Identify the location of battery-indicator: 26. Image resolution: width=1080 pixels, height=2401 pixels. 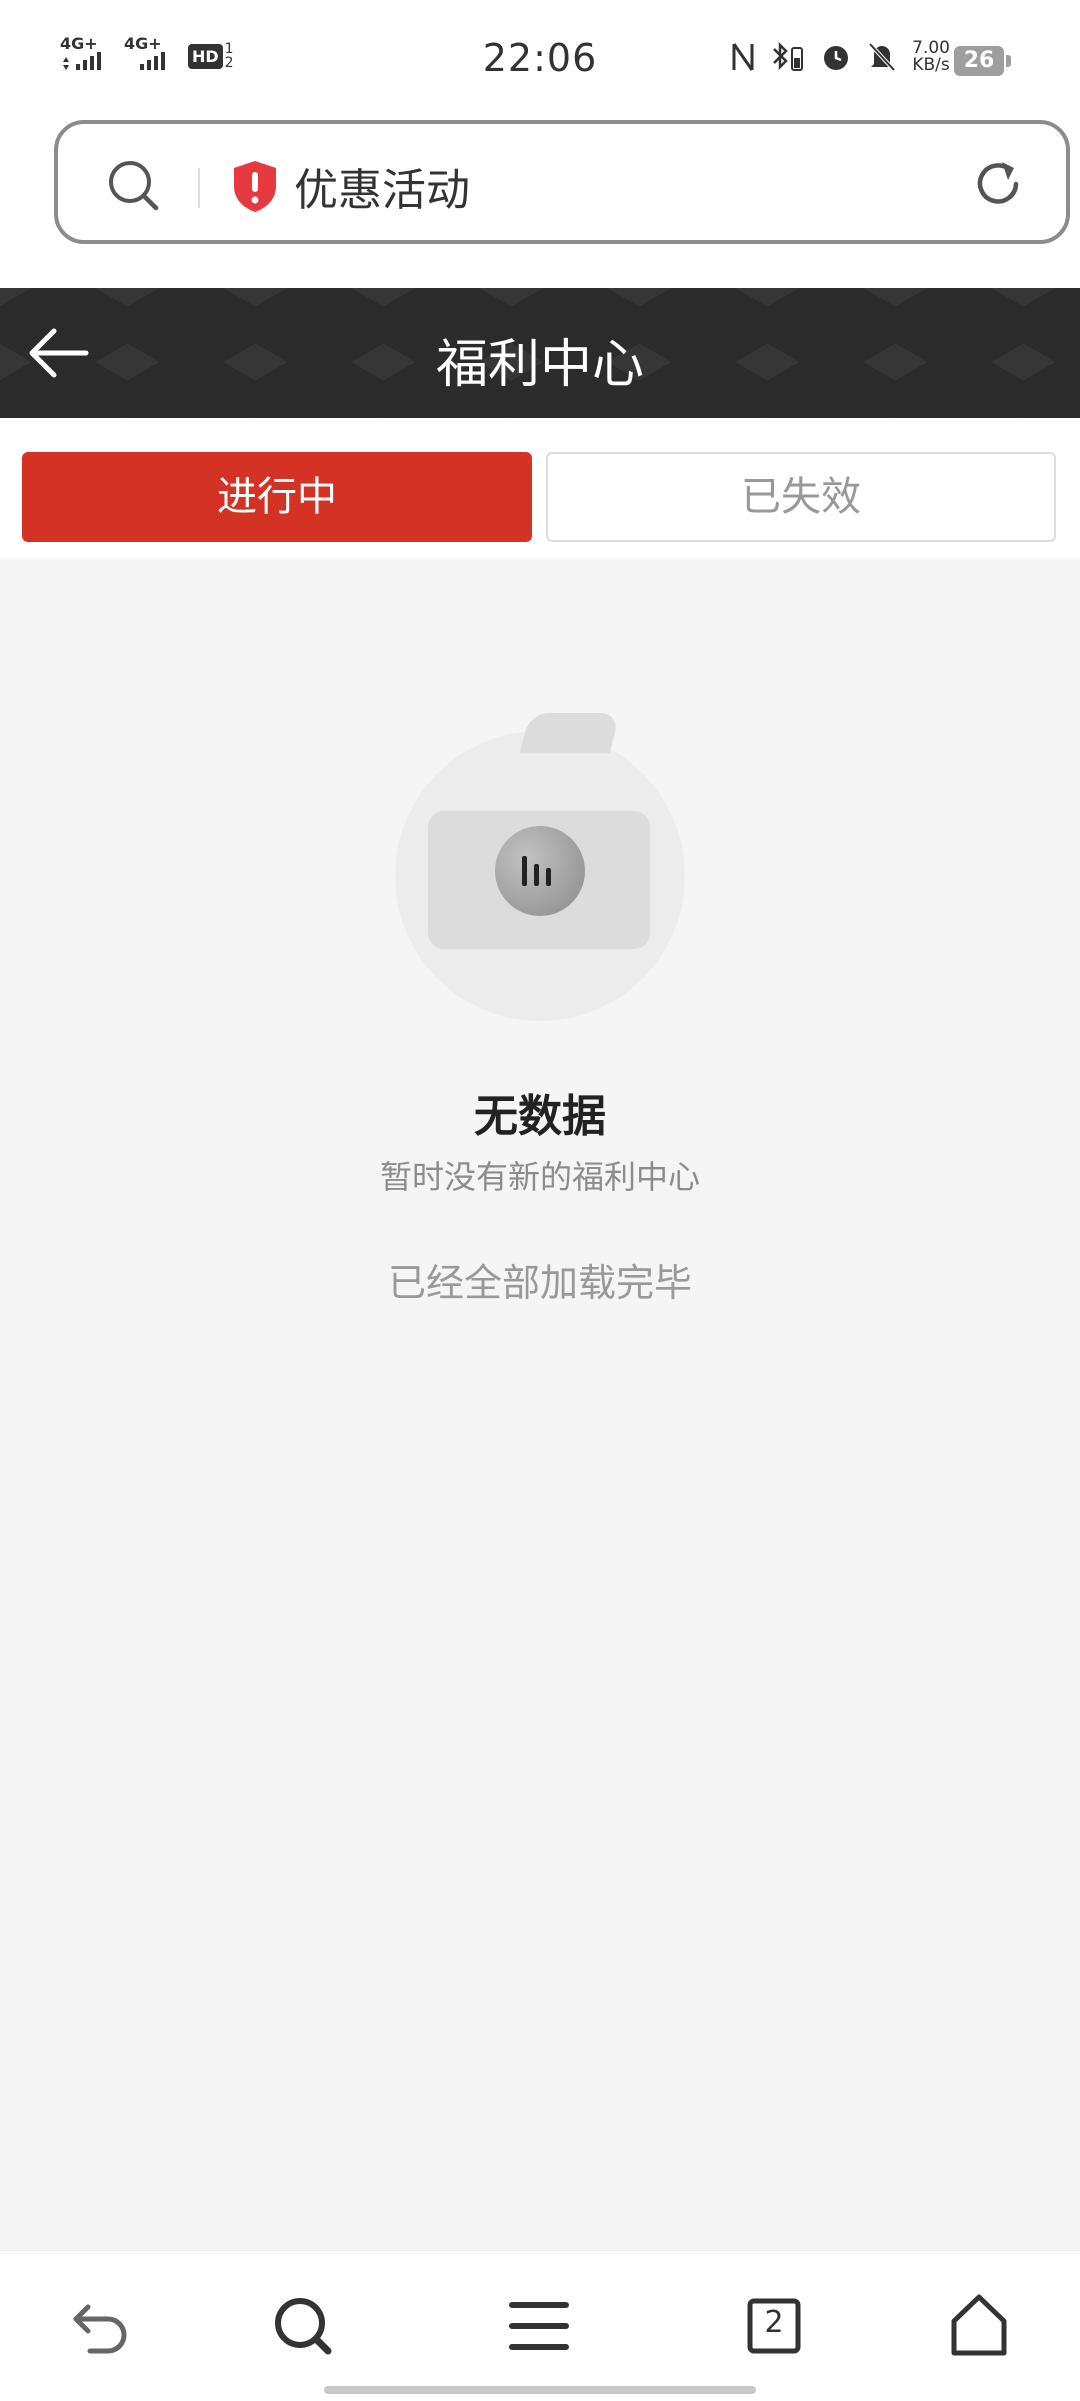
(982, 61).